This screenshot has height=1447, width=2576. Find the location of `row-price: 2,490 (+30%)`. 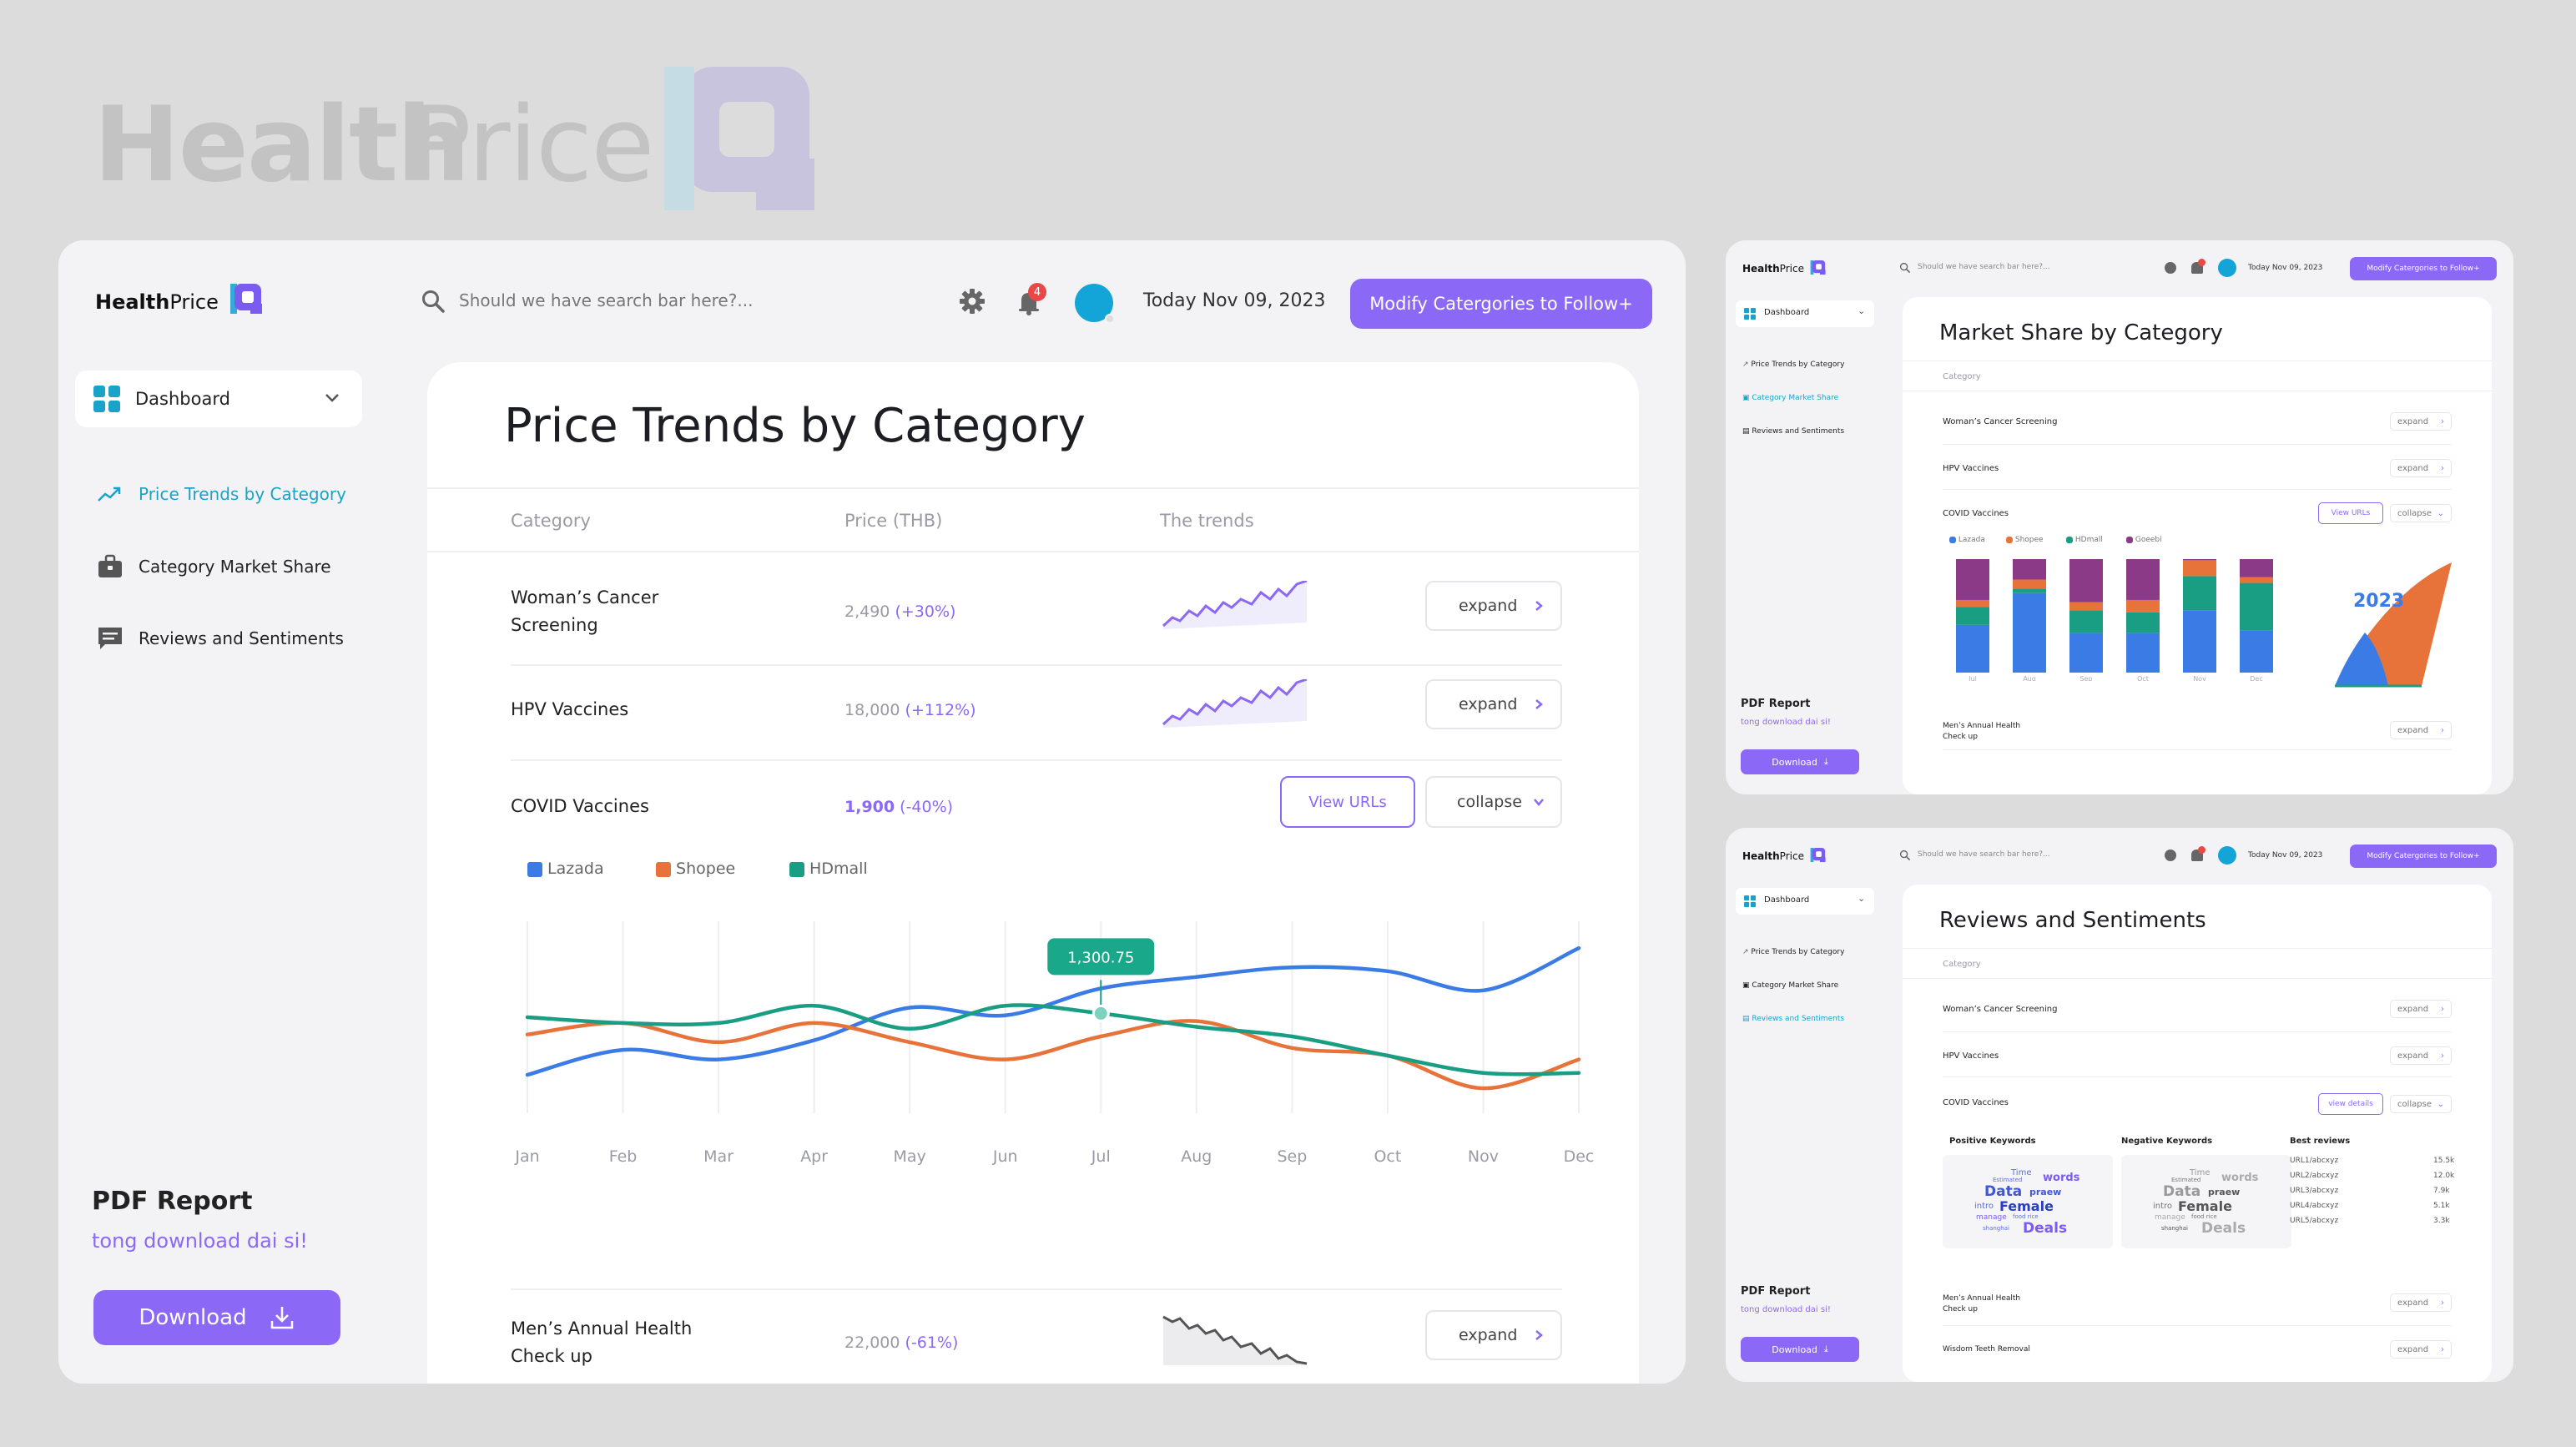

row-price: 2,490 (+30%) is located at coordinates (900, 611).